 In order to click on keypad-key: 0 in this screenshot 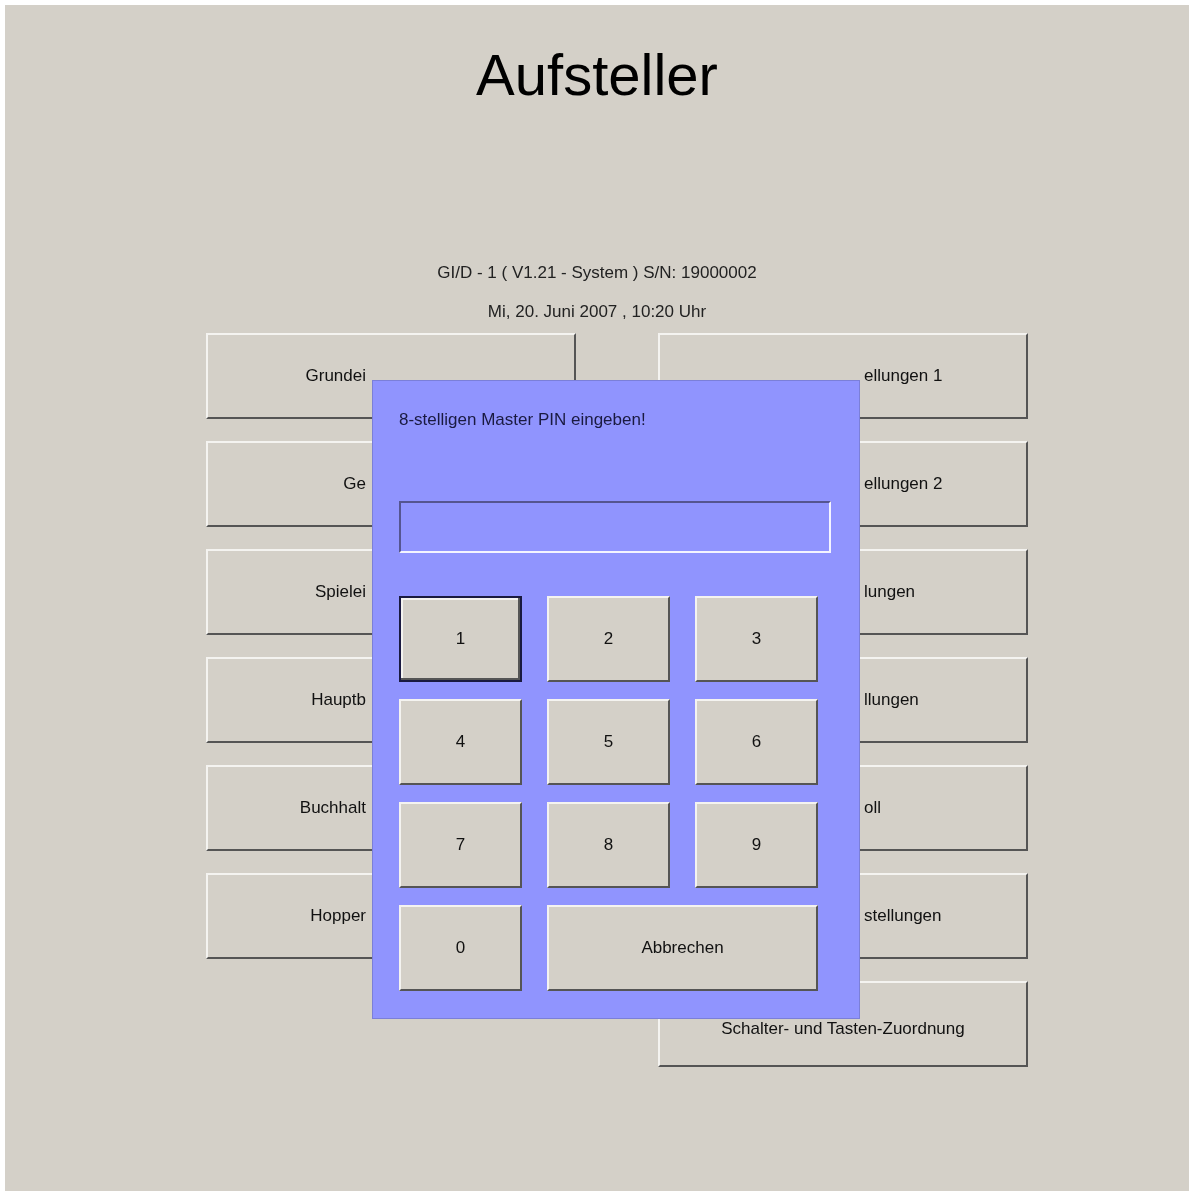, I will do `click(460, 948)`.